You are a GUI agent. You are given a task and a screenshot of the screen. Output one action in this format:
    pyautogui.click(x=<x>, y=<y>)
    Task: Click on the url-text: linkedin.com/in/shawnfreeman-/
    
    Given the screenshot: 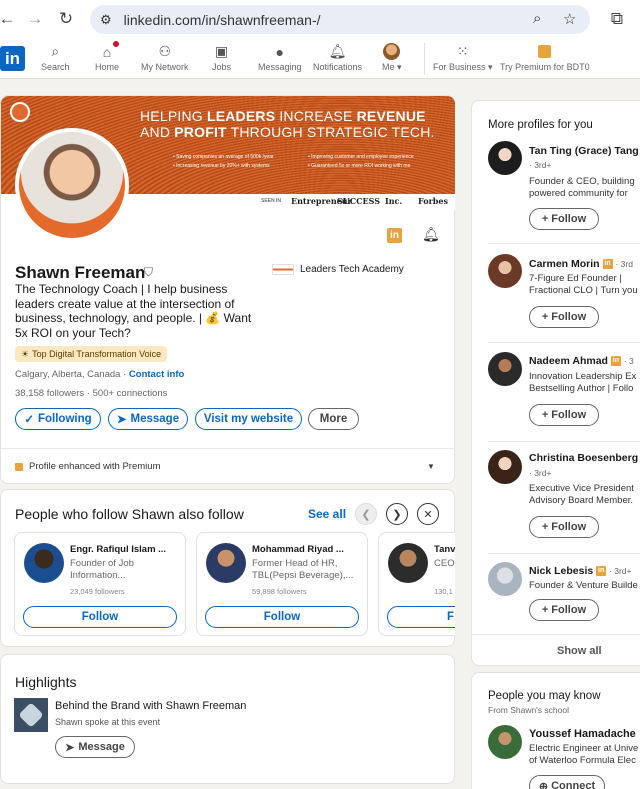 What is the action you would take?
    pyautogui.click(x=222, y=20)
    